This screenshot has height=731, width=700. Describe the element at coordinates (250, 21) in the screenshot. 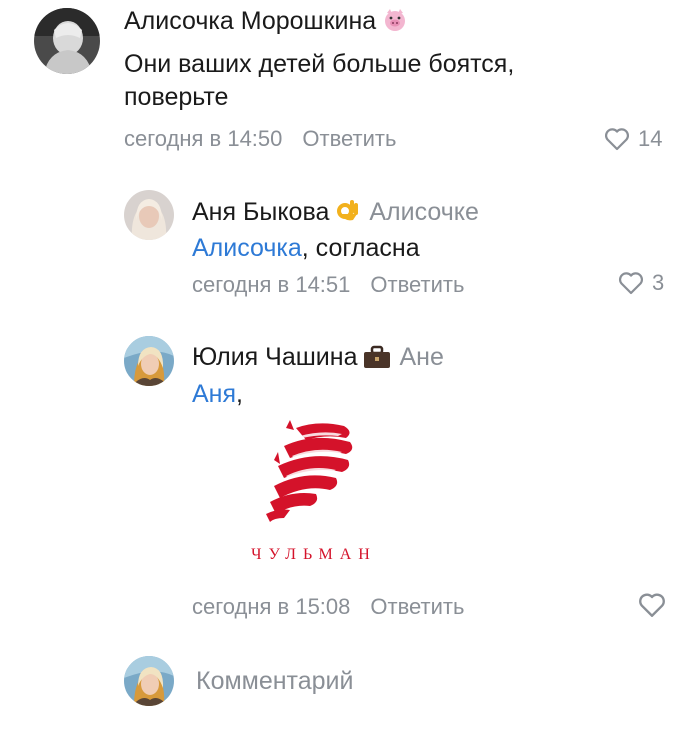

I see `author-name: Алисочка Морошкина` at that location.